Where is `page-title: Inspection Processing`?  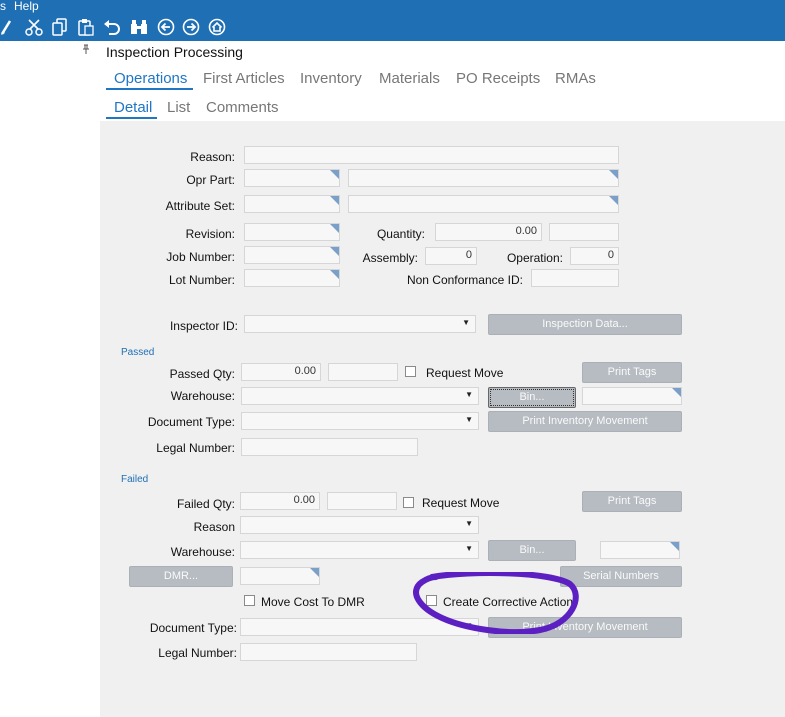 page-title: Inspection Processing is located at coordinates (174, 52).